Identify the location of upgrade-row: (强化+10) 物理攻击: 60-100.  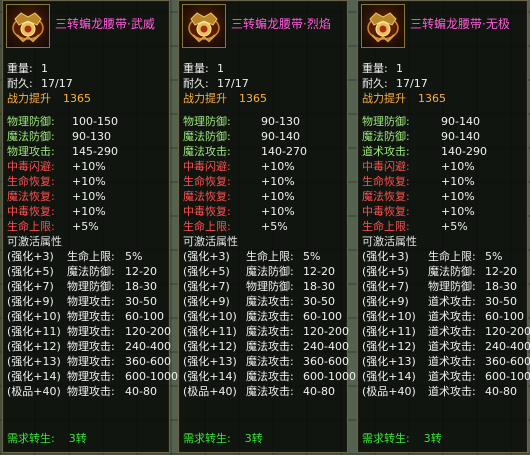
(87, 316).